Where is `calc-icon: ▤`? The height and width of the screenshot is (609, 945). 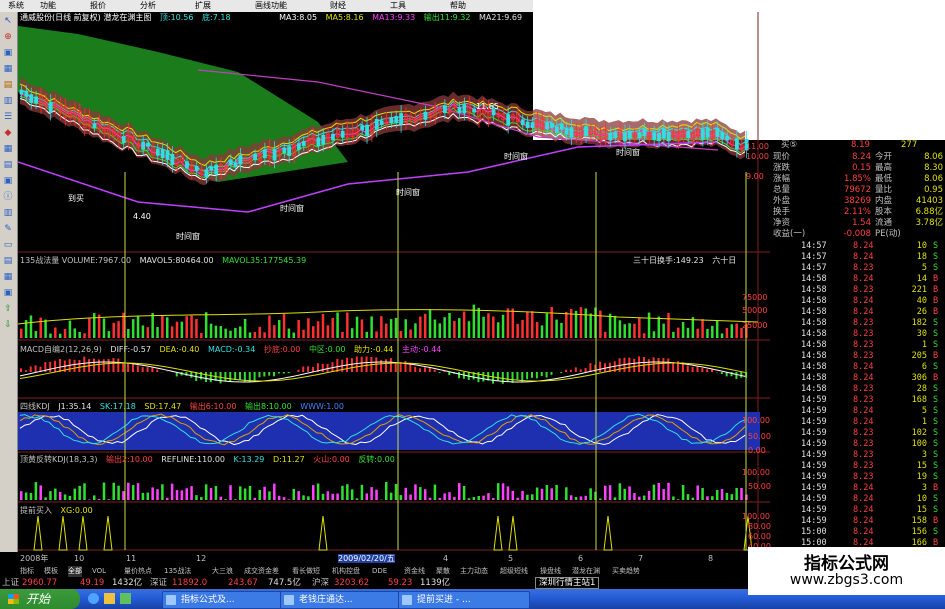 calc-icon: ▤ is located at coordinates (8, 85).